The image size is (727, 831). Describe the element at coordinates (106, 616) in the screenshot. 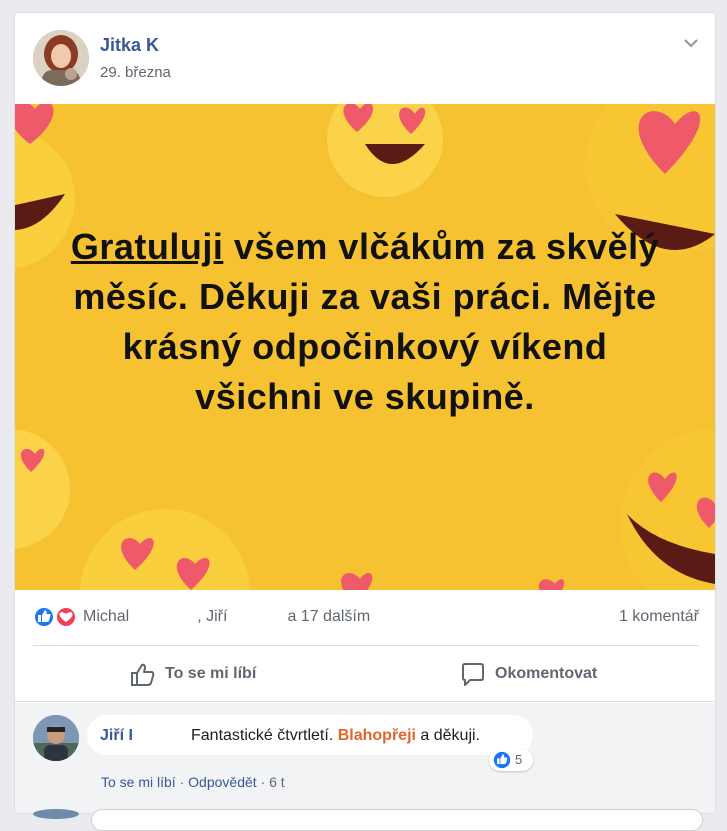

I see `reaction-name-1: Michal` at that location.